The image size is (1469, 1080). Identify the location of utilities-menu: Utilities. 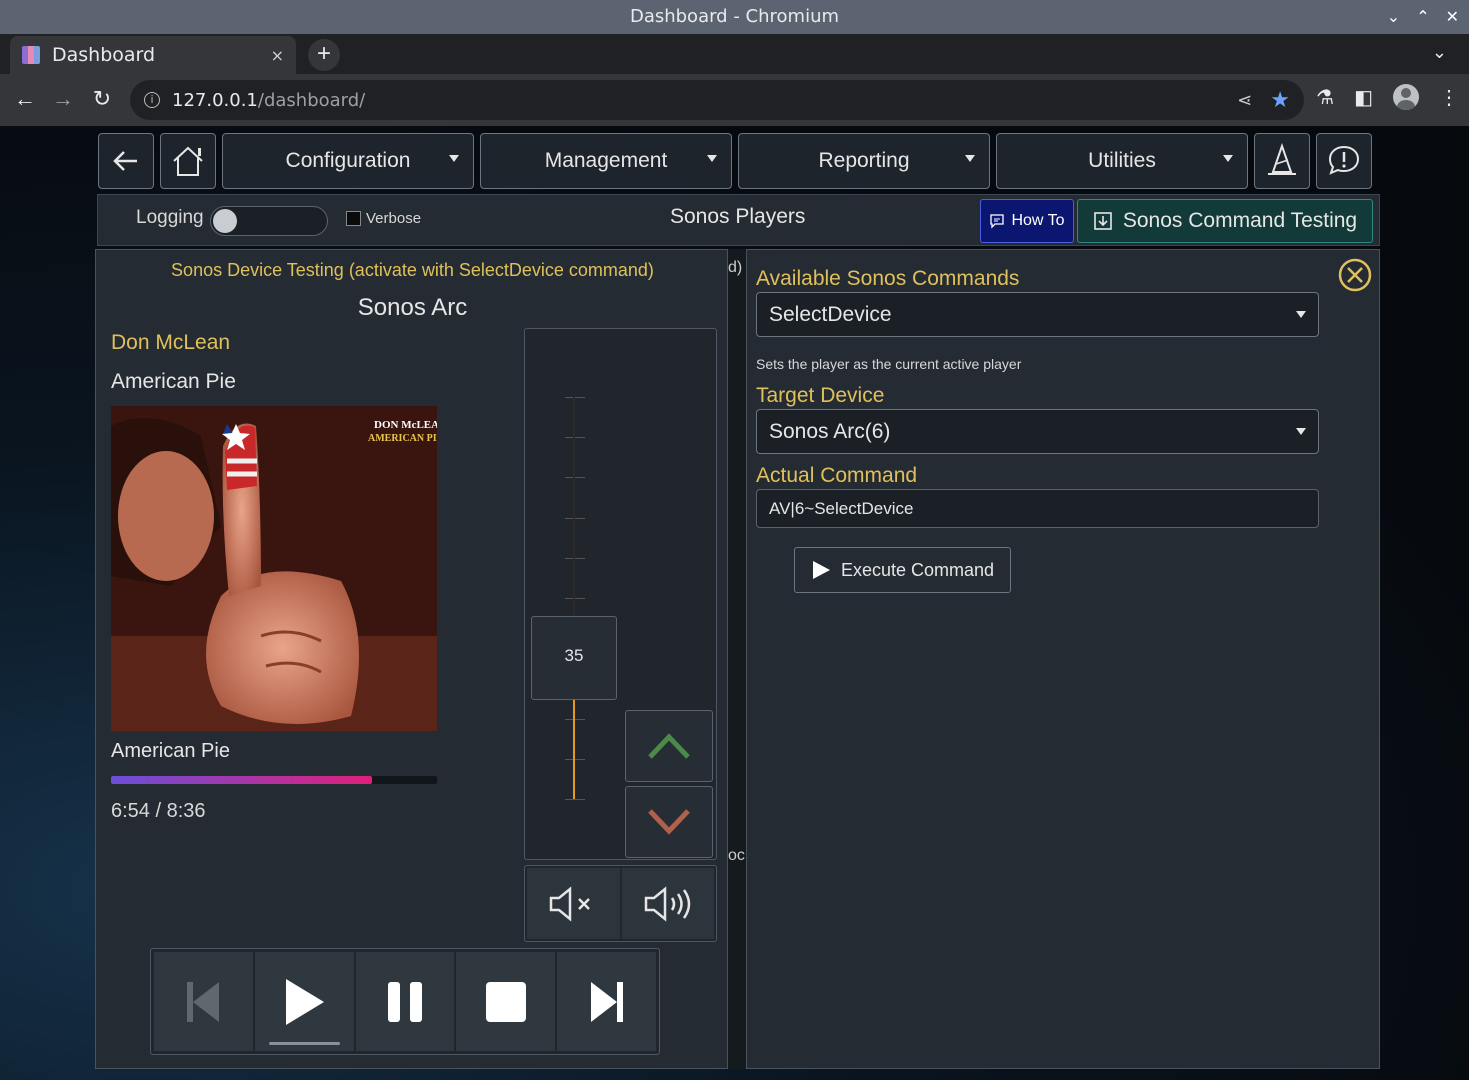
(1122, 161).